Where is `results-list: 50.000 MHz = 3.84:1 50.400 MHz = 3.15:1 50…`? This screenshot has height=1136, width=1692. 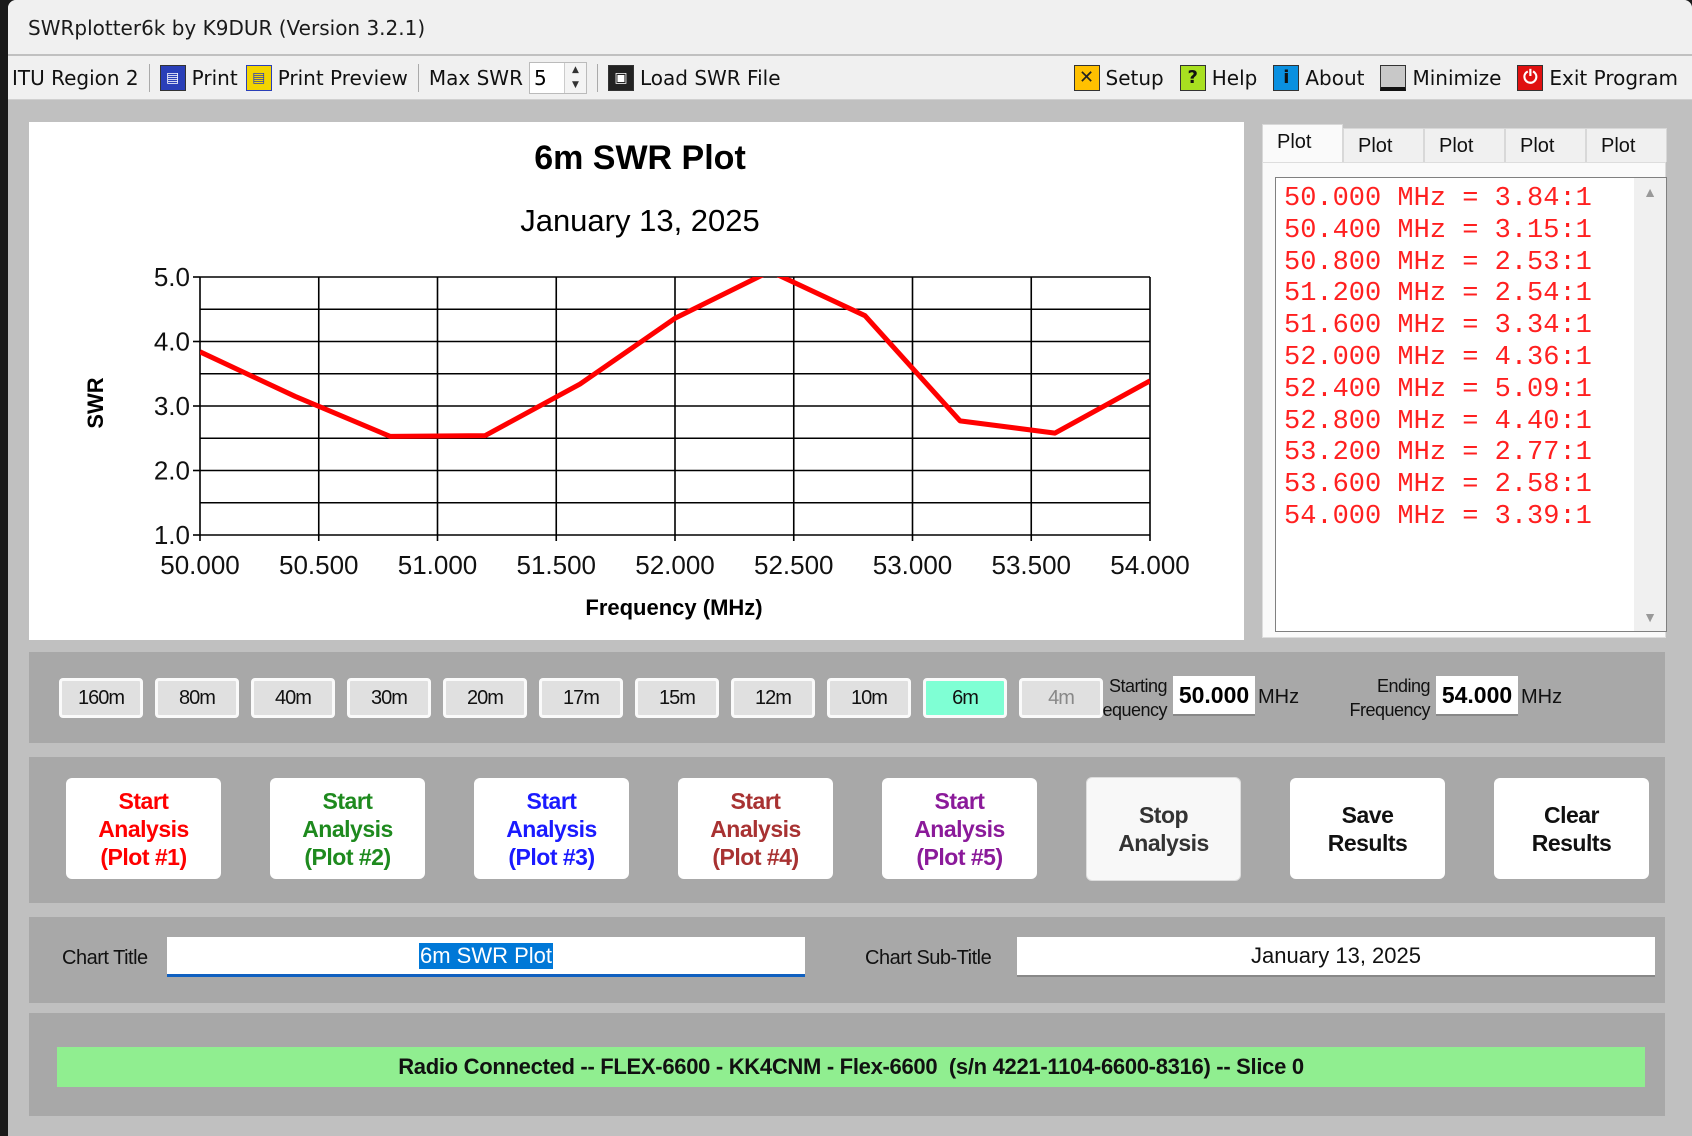
results-list: 50.000 MHz = 3.84:1 50.400 MHz = 3.15:1 50… is located at coordinates (1438, 359).